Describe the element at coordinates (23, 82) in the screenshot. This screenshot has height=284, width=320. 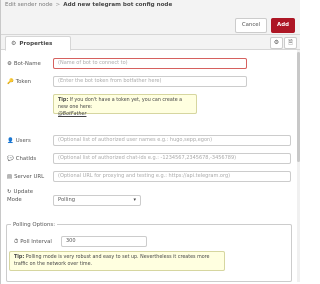
I see `token-label: Token` at that location.